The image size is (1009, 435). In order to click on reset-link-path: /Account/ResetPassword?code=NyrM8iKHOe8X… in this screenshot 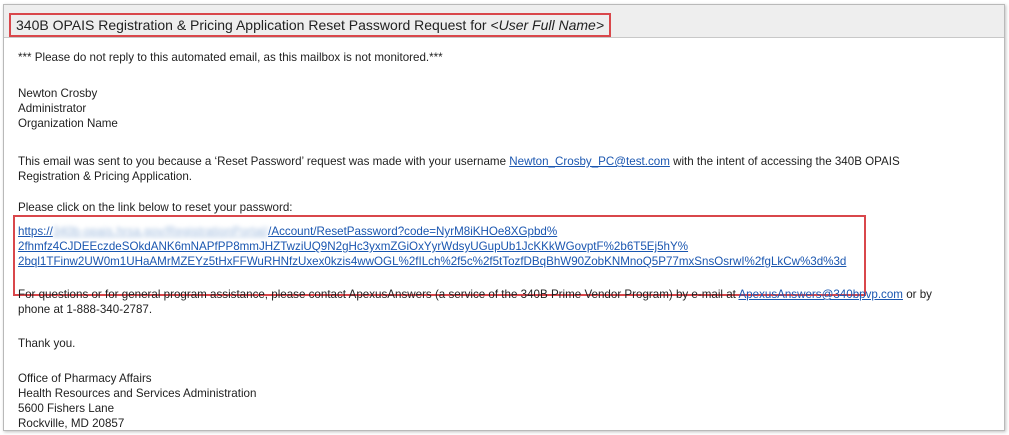, I will do `click(412, 231)`.